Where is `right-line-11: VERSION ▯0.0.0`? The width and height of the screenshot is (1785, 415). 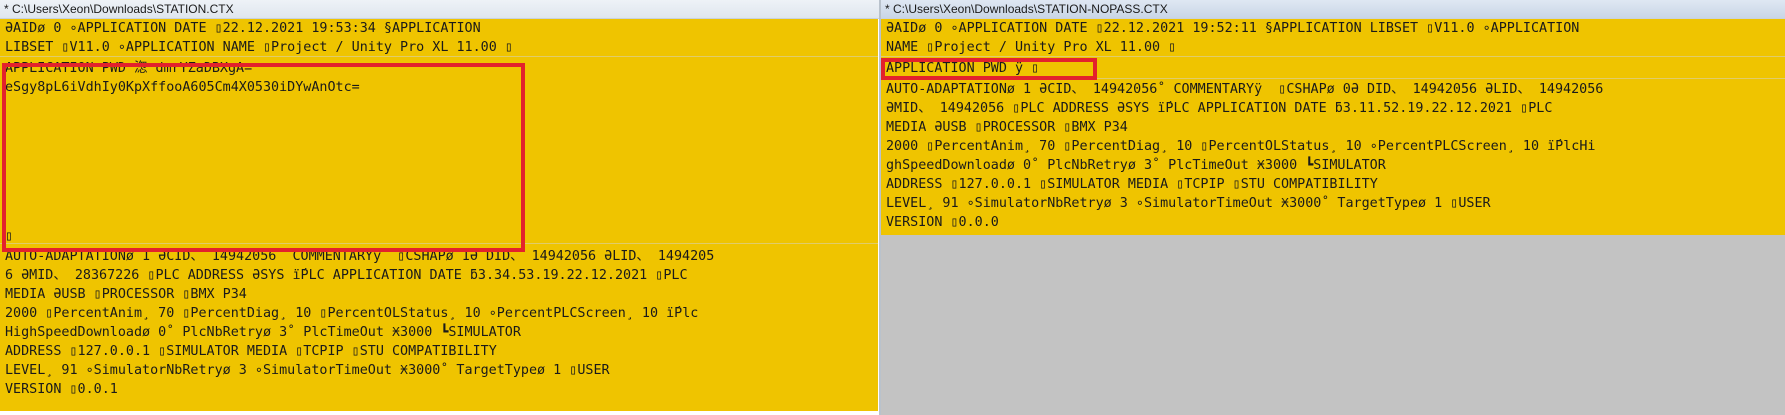 right-line-11: VERSION ▯0.0.0 is located at coordinates (942, 222).